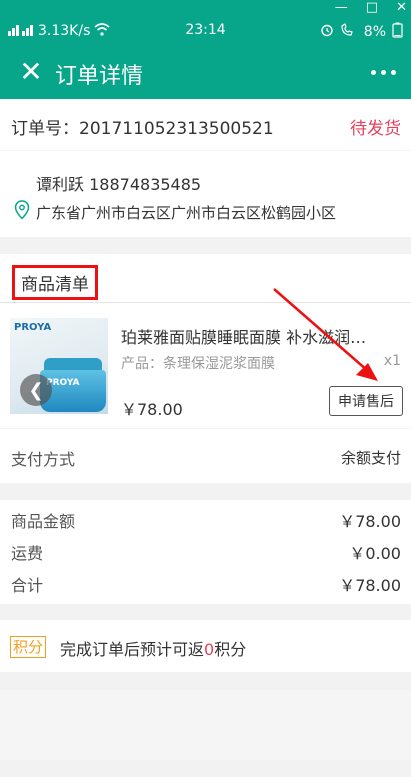  I want to click on maximize-icon: □, so click(372, 7).